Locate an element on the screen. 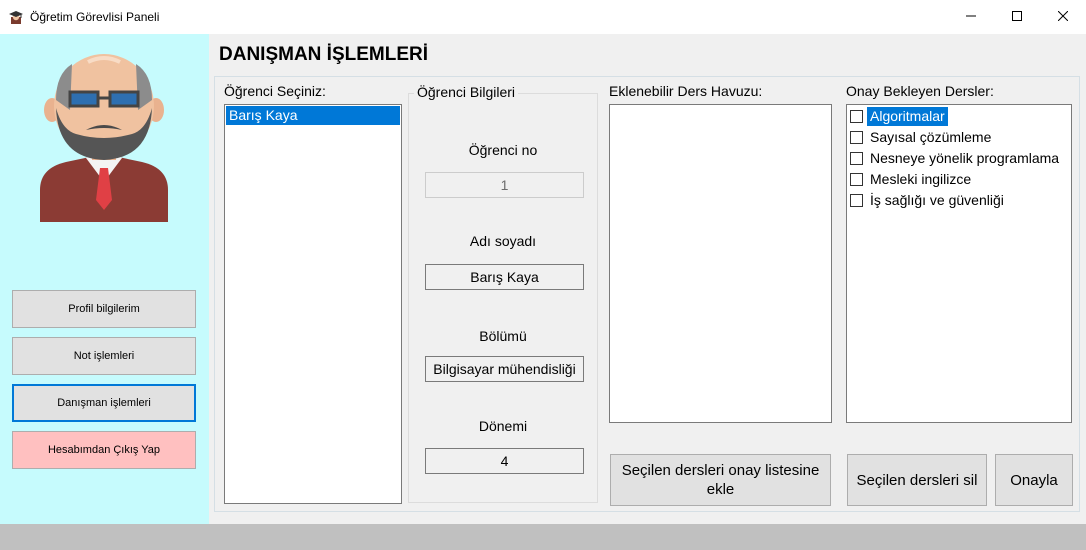 The height and width of the screenshot is (550, 1086). checklist-item-label: Nesneye yönelik programlama is located at coordinates (965, 158).